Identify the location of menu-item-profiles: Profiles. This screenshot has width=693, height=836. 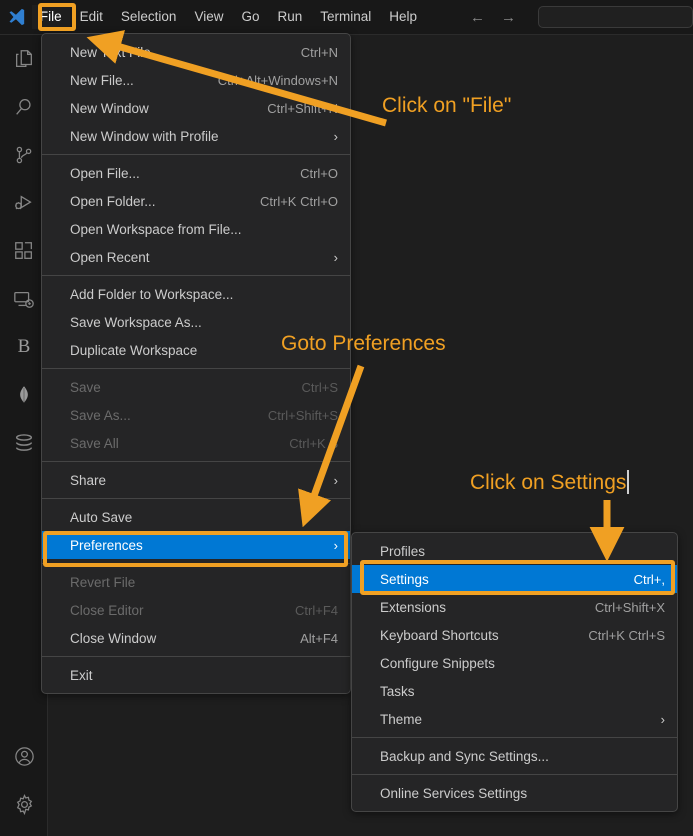
(514, 551).